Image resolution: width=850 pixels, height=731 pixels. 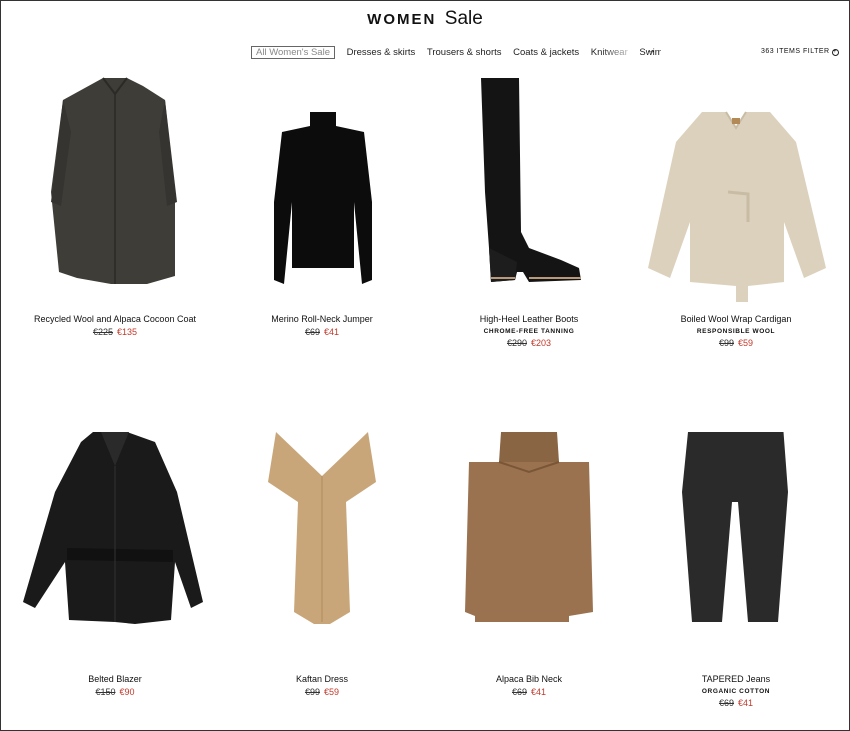 I want to click on dress-image, so click(x=322, y=552).